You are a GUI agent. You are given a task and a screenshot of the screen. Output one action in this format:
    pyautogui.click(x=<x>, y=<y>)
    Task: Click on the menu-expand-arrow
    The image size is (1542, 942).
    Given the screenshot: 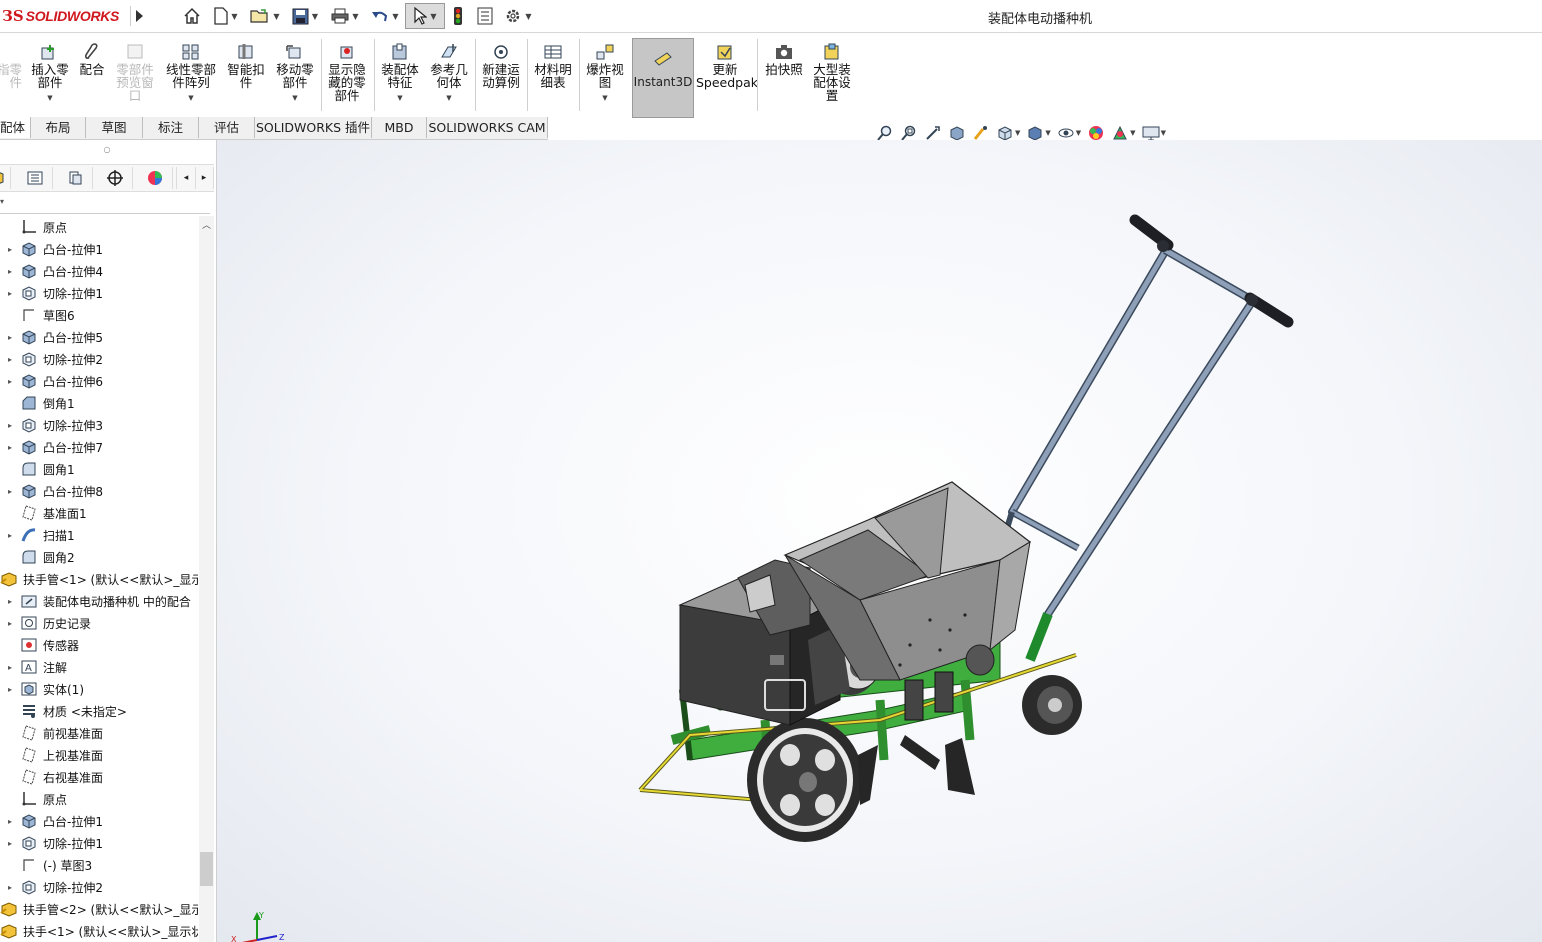 What is the action you would take?
    pyautogui.click(x=138, y=16)
    